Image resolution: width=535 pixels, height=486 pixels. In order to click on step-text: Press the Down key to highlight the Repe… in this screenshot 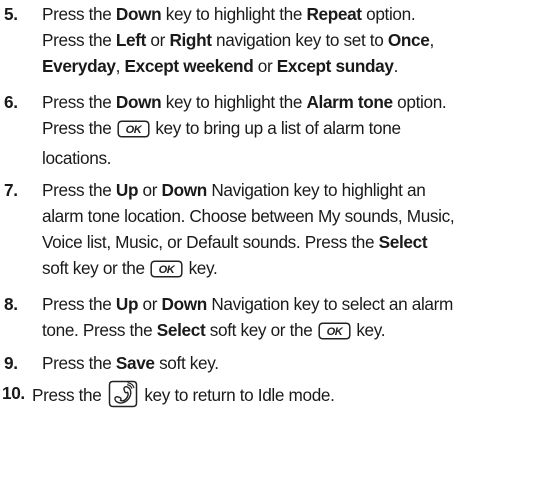, I will do `click(286, 40)`.